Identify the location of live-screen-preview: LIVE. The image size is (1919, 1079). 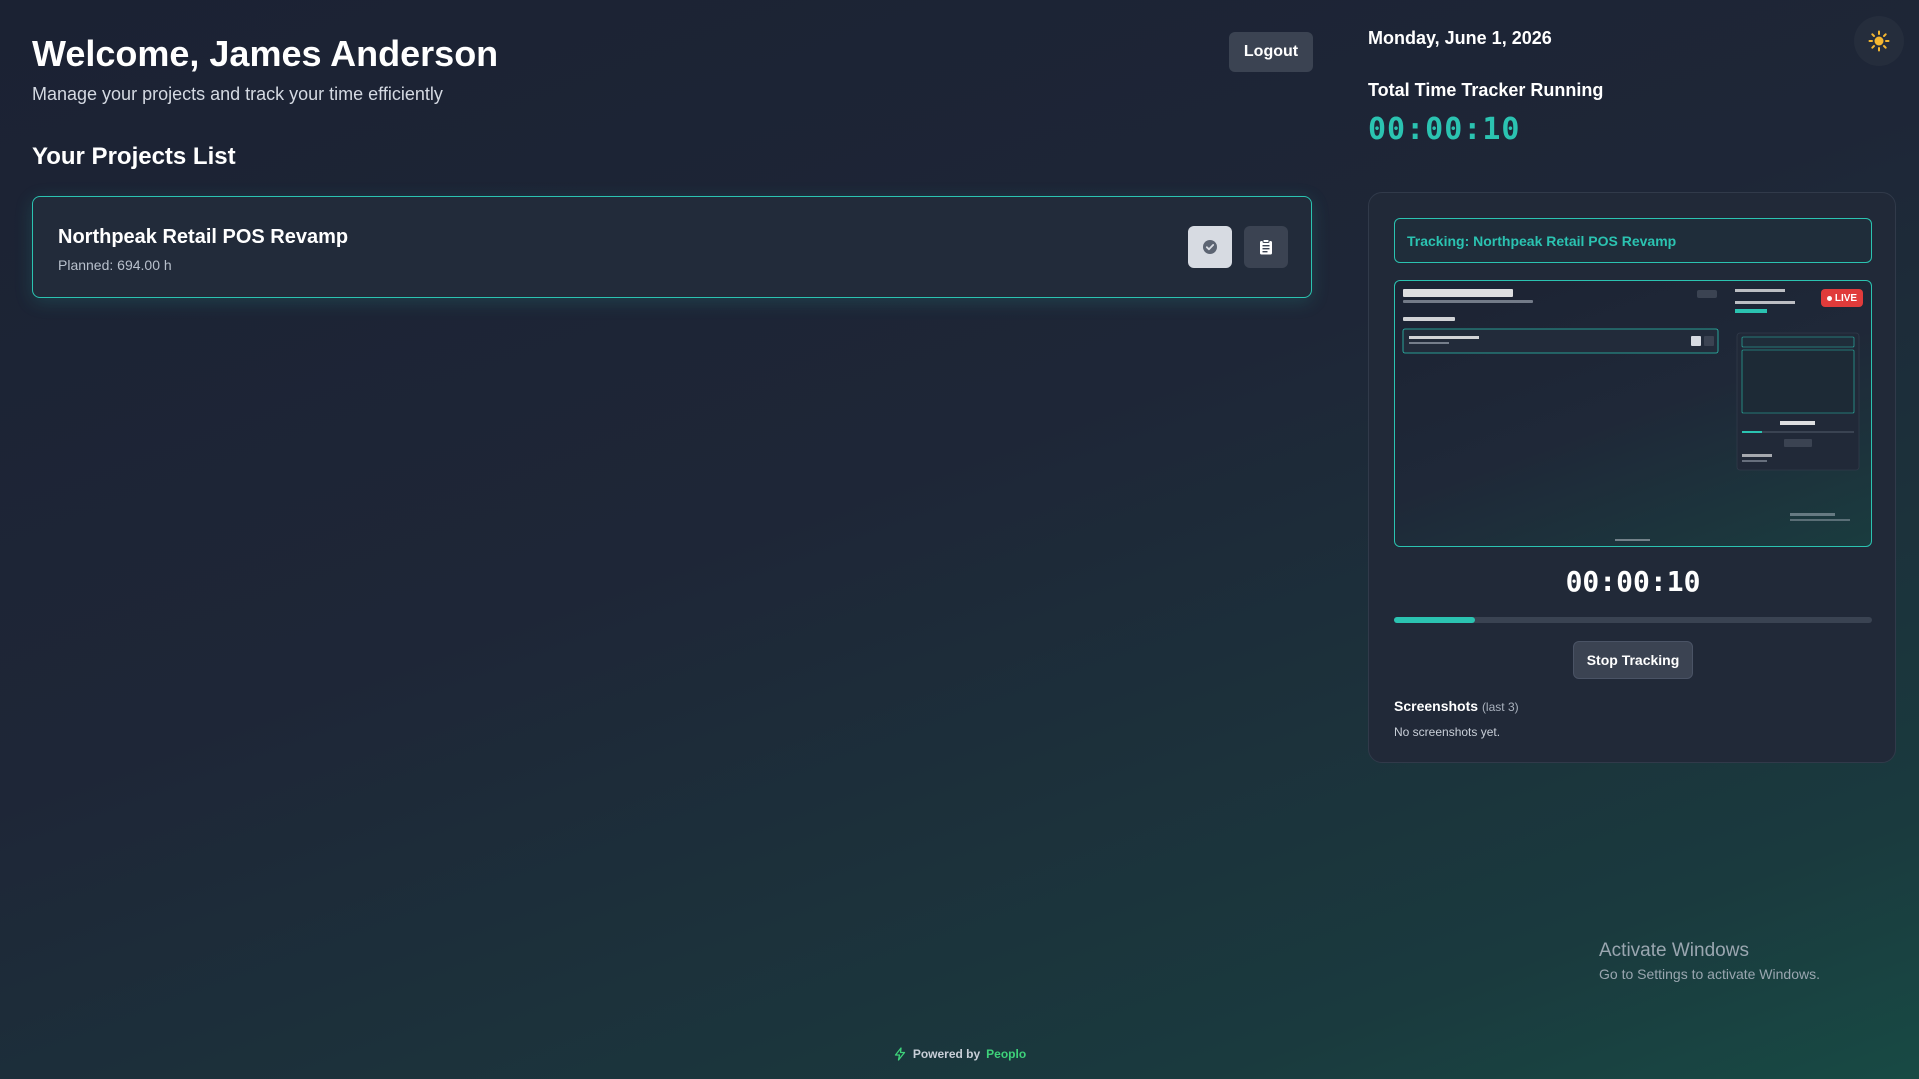
(1633, 413).